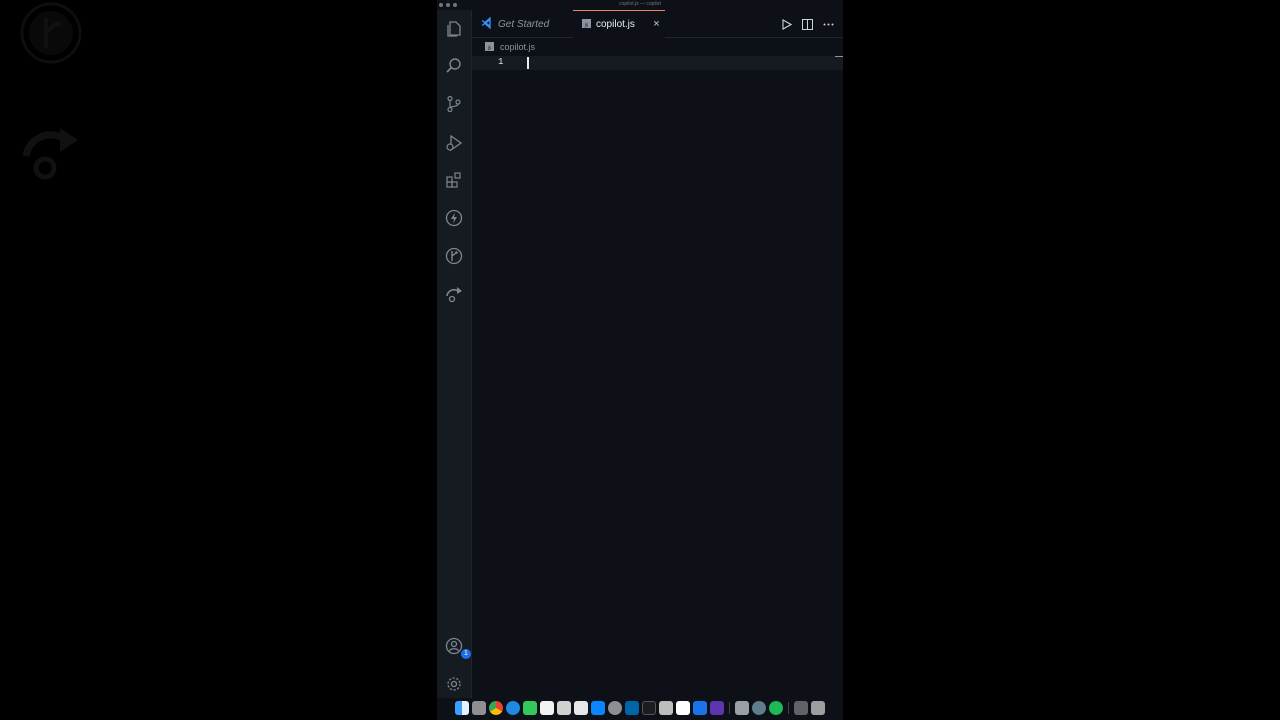 This screenshot has width=1280, height=720. Describe the element at coordinates (700, 708) in the screenshot. I see `vpn-icon` at that location.